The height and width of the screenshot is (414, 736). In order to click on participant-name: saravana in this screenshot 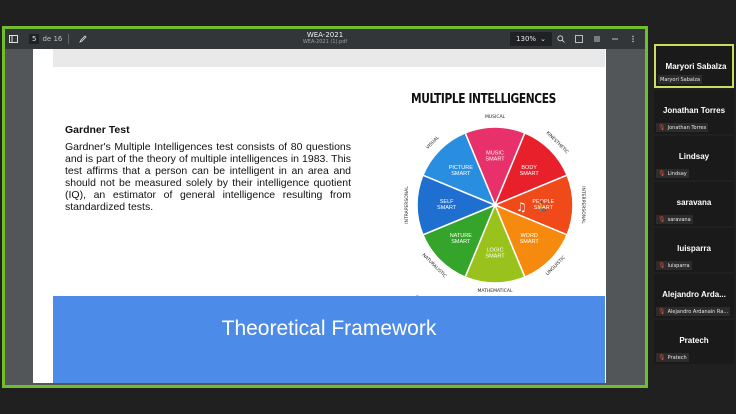, I will do `click(694, 202)`.